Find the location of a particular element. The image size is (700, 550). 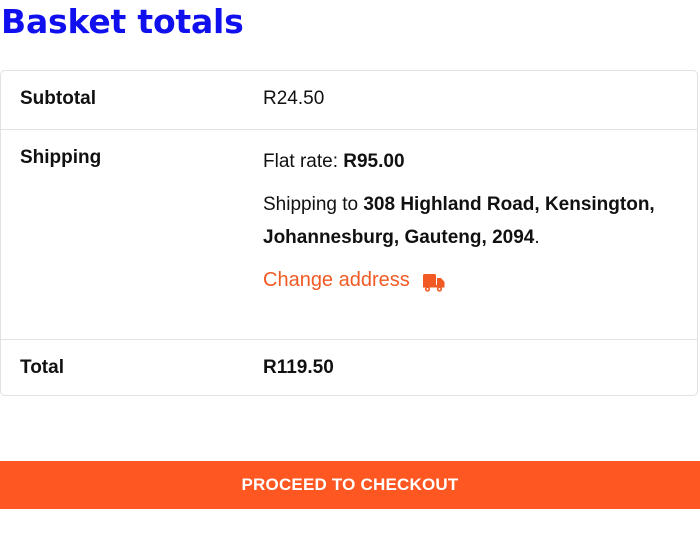

truck-icon is located at coordinates (434, 281).